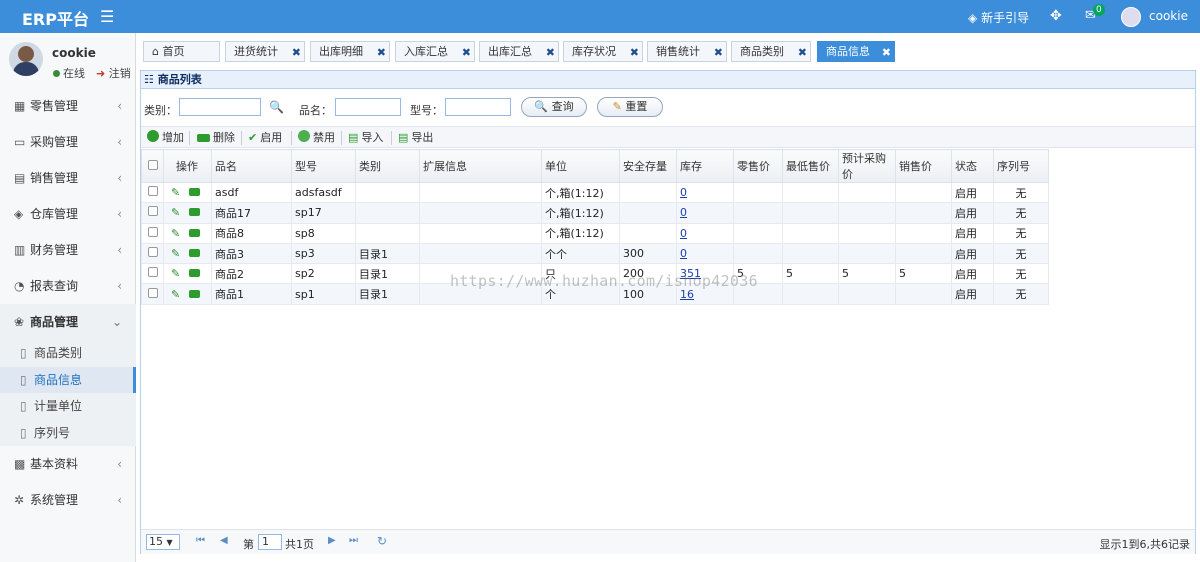  What do you see at coordinates (1056, 16) in the screenshot?
I see `fullscreen-icon: ✥` at bounding box center [1056, 16].